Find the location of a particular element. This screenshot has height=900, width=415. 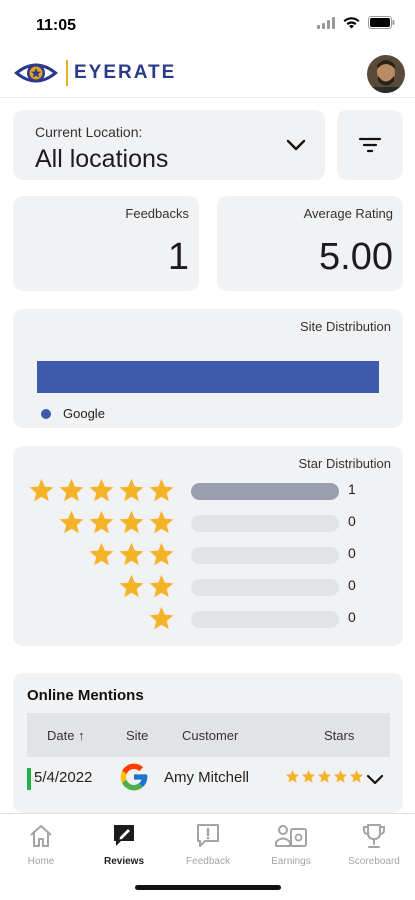

star-row-4: 0 is located at coordinates (208, 523).